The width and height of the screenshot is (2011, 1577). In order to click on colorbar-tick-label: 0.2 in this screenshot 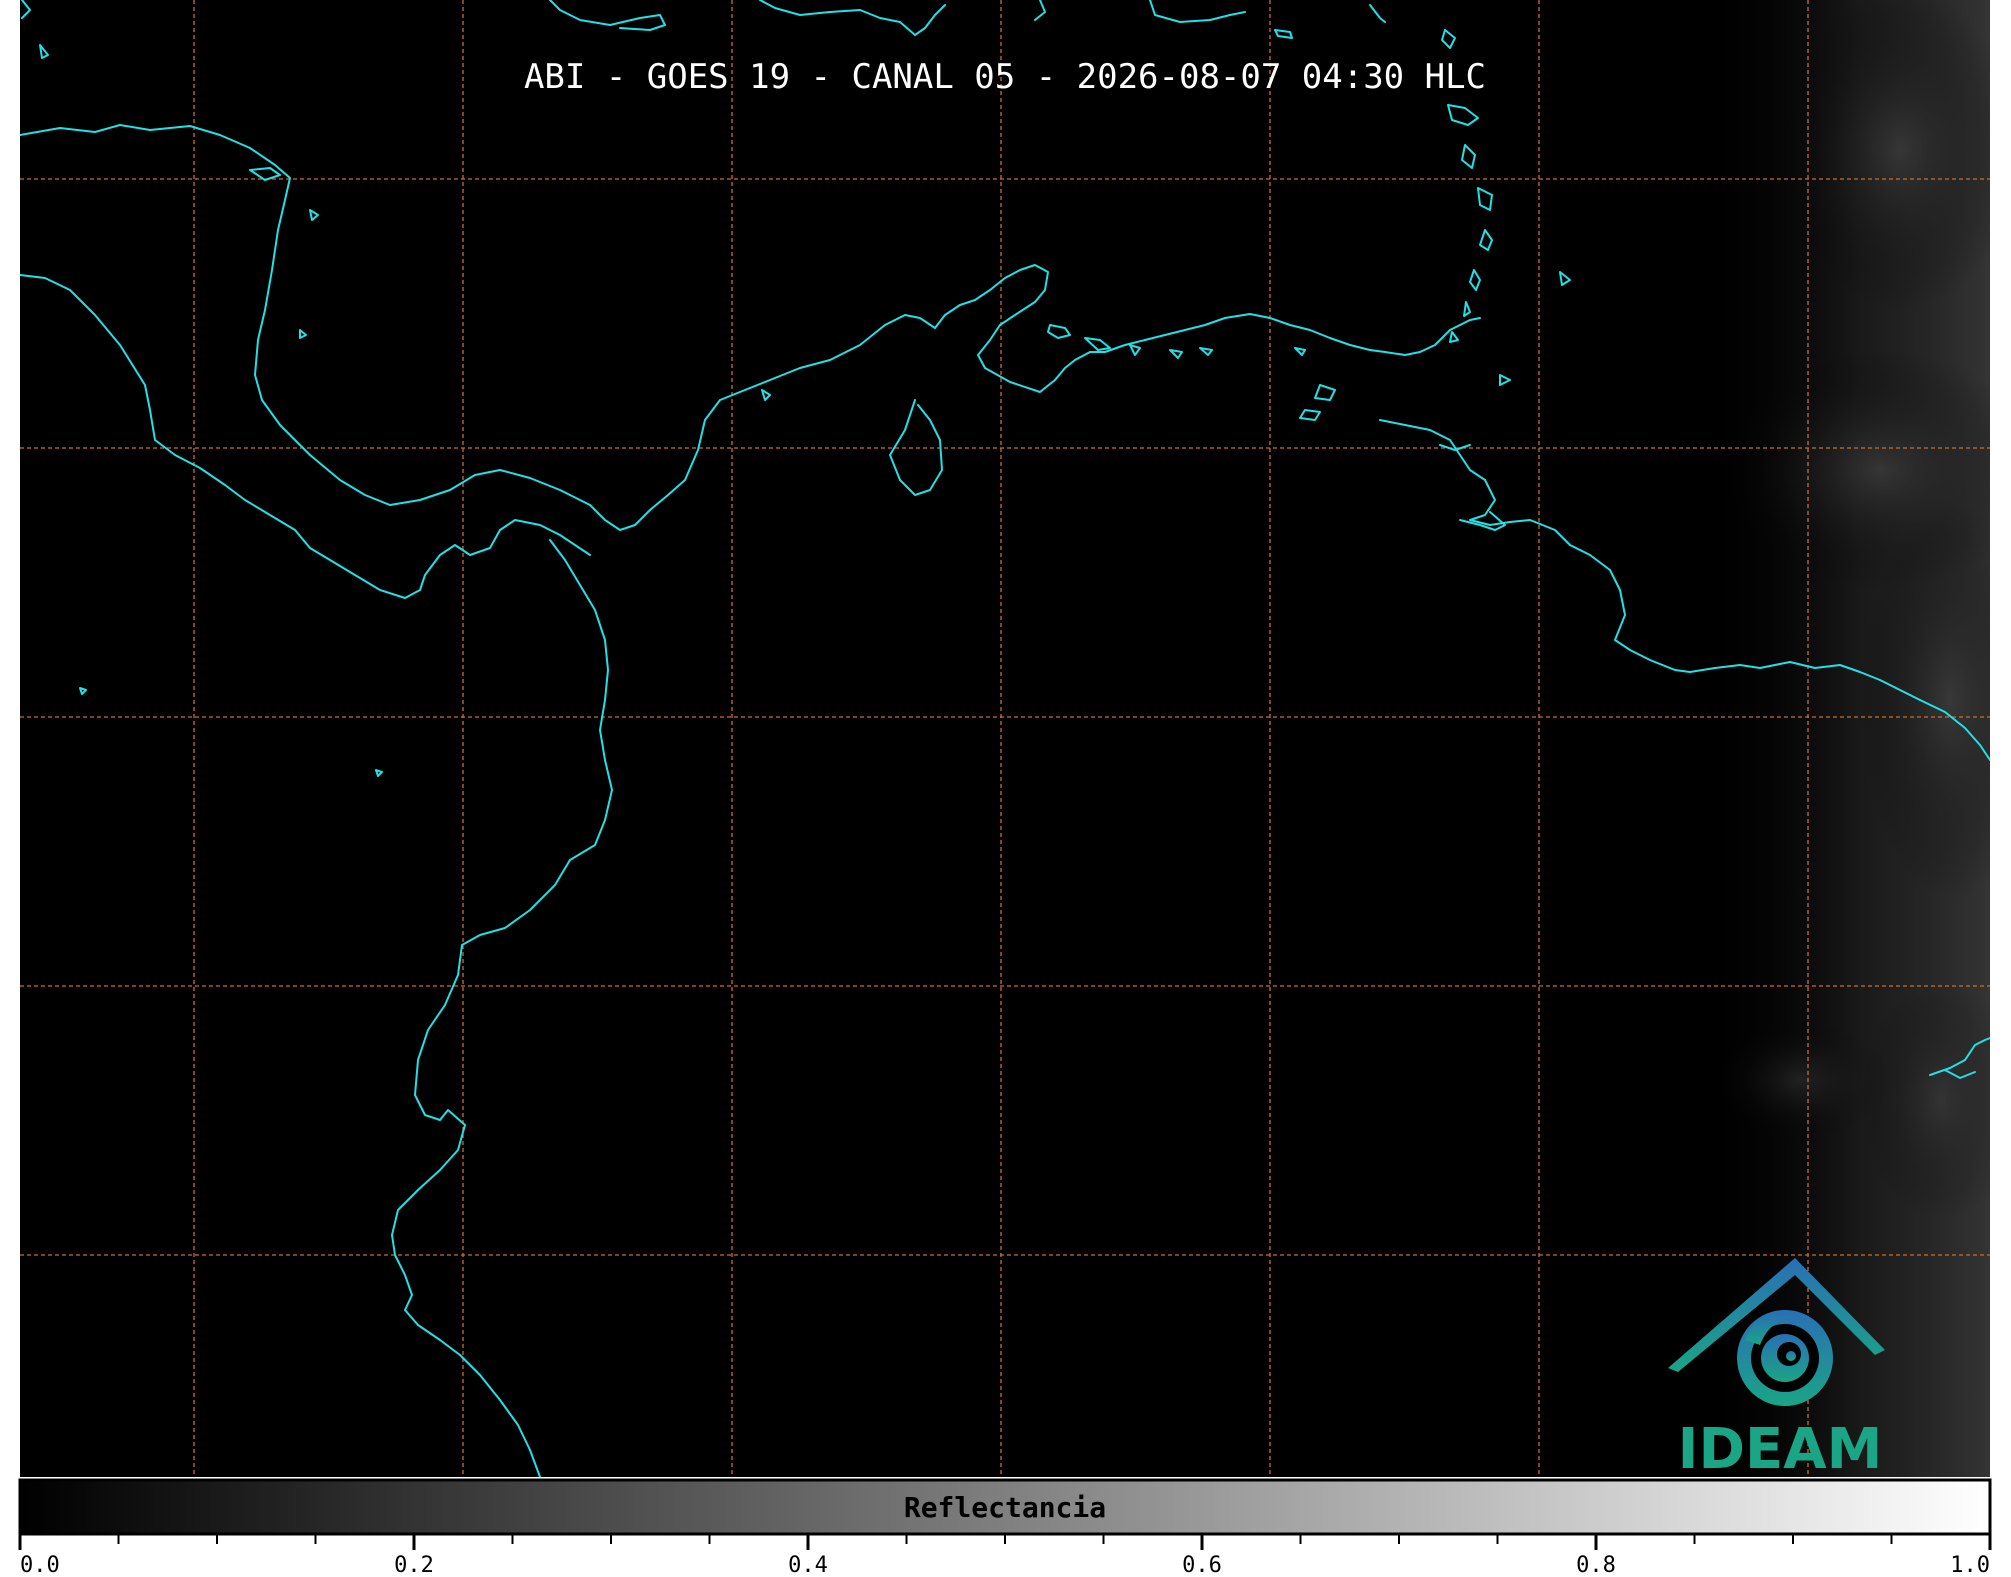, I will do `click(414, 1565)`.